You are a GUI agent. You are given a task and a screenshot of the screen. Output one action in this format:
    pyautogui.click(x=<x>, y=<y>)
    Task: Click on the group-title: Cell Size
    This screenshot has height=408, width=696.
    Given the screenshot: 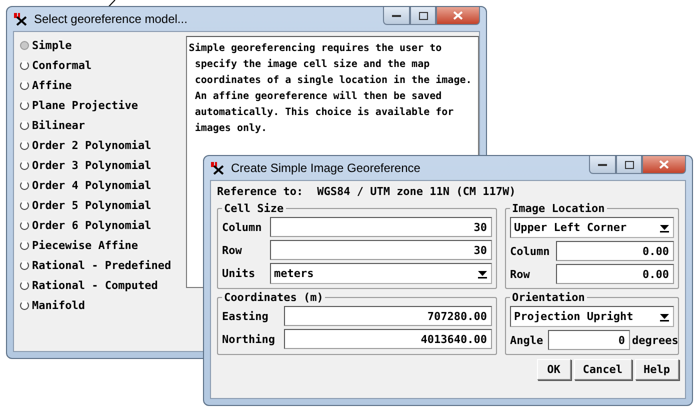 What is the action you would take?
    pyautogui.click(x=254, y=208)
    